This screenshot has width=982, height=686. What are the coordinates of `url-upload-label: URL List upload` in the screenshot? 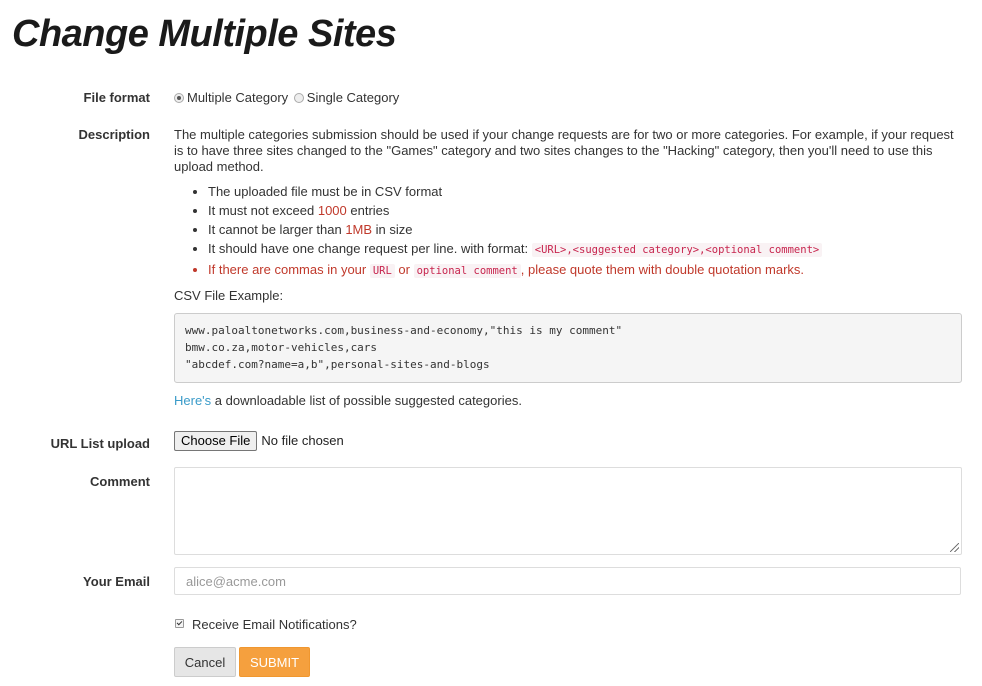 It's located at (100, 443).